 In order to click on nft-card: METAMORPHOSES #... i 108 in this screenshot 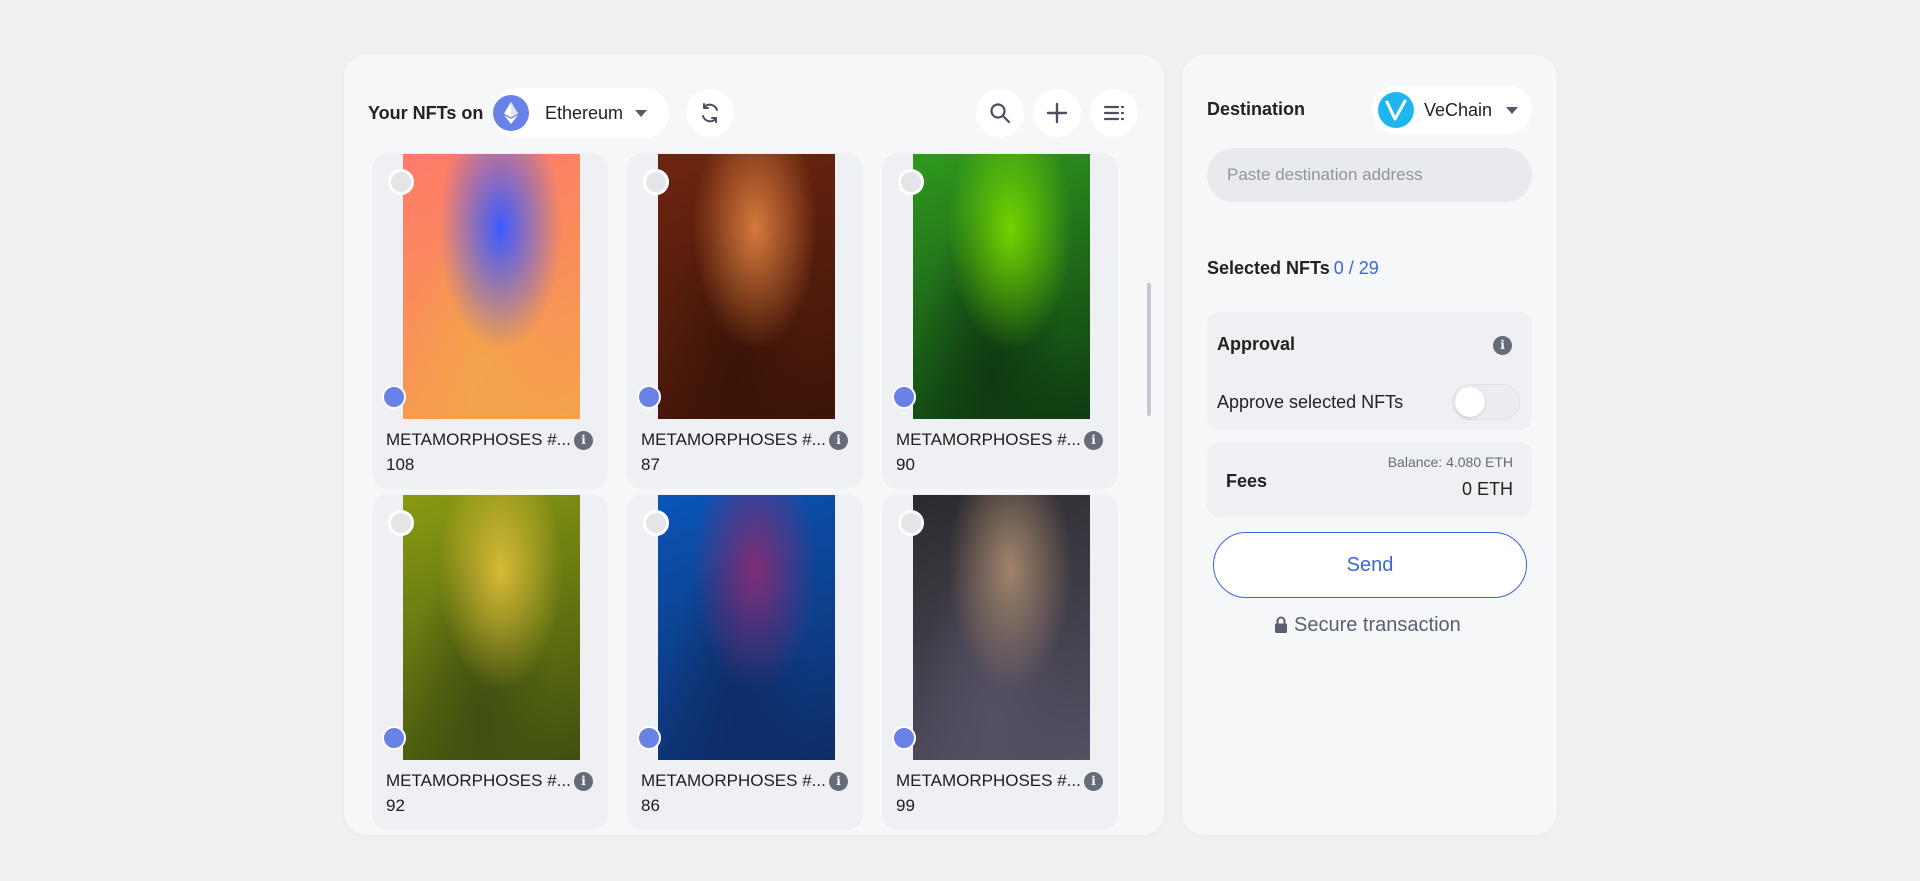, I will do `click(490, 321)`.